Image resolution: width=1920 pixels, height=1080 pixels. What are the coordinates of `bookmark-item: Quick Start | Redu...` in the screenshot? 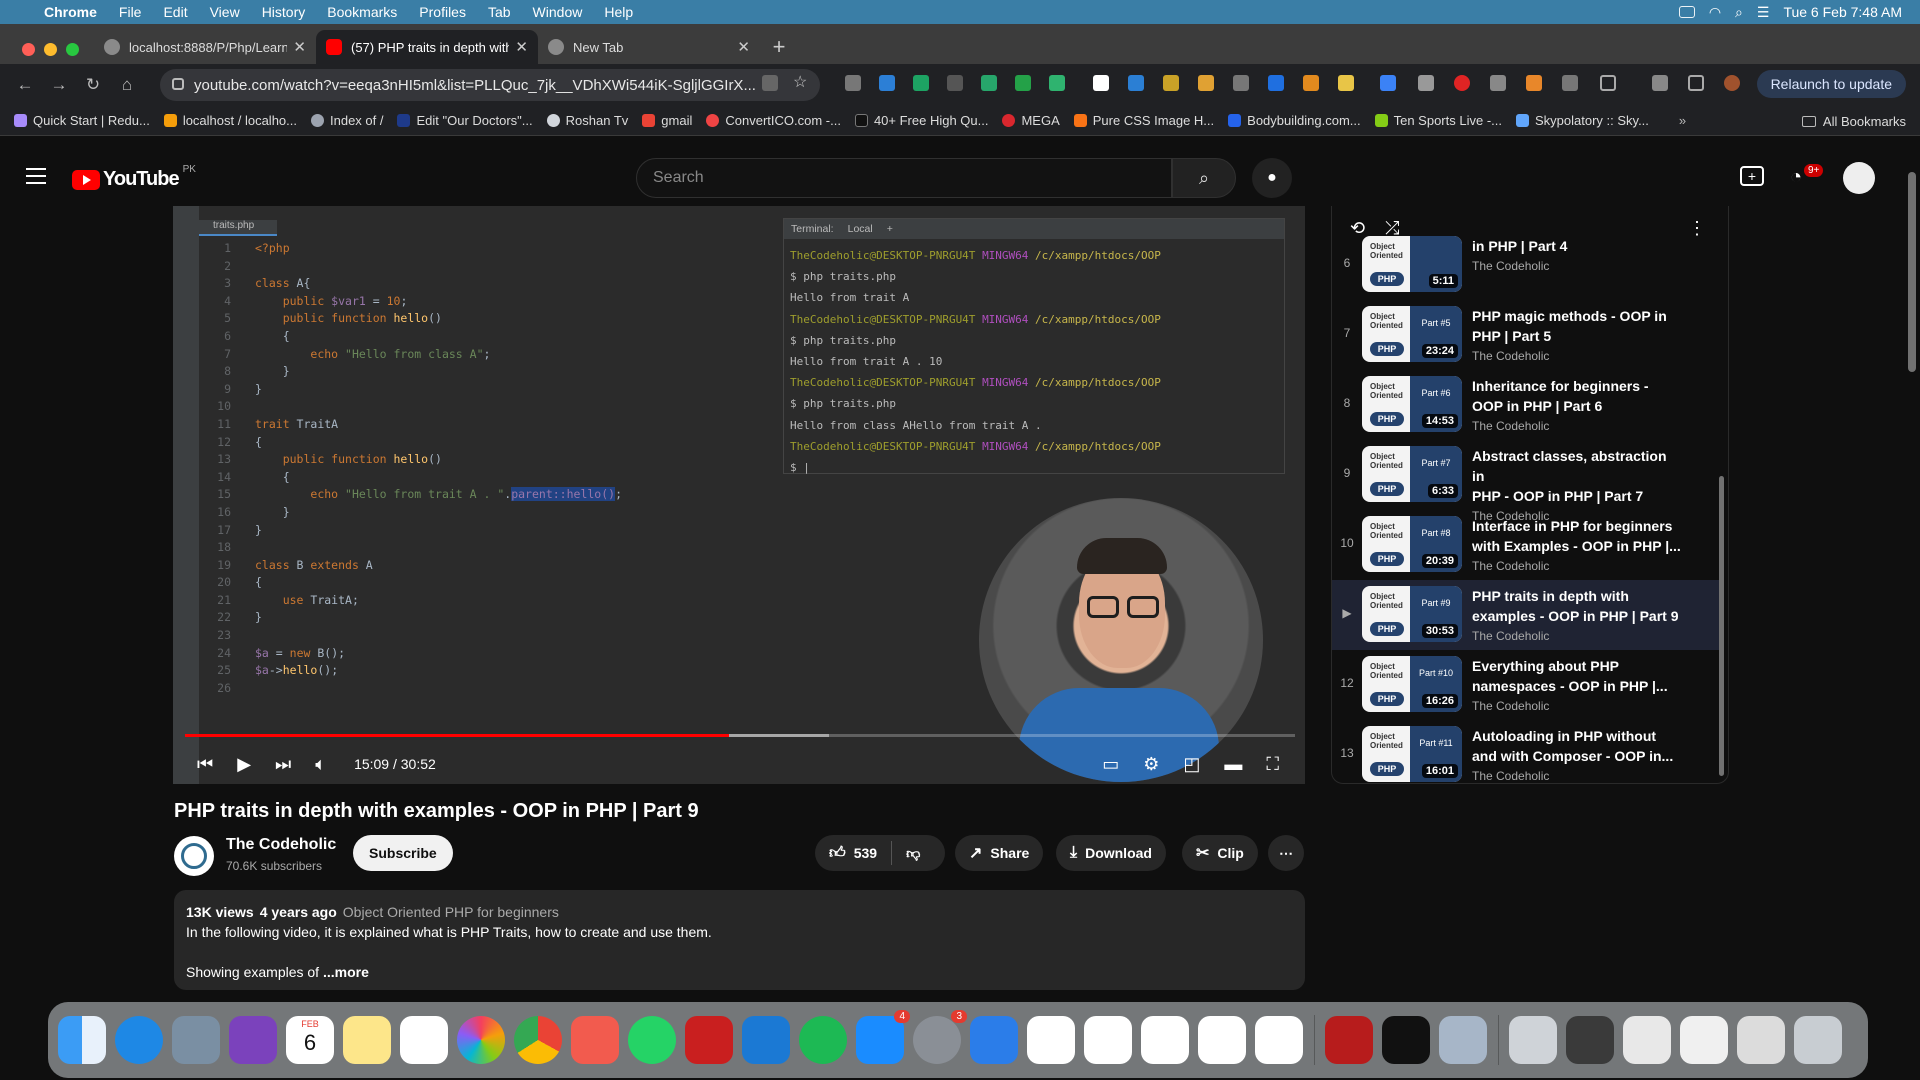 It's located at (82, 120).